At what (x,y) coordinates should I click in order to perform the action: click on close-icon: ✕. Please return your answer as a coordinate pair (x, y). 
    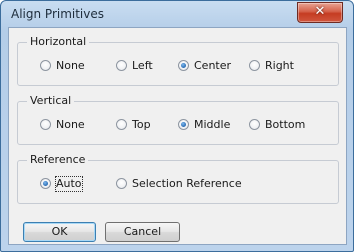
    Looking at the image, I should click on (320, 11).